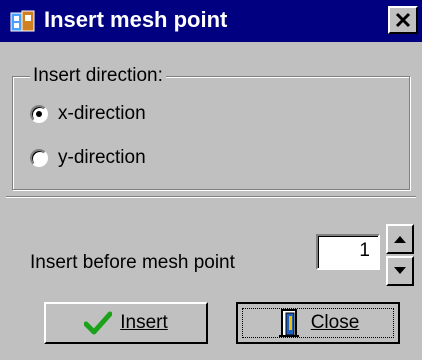  I want to click on separator, so click(211, 197).